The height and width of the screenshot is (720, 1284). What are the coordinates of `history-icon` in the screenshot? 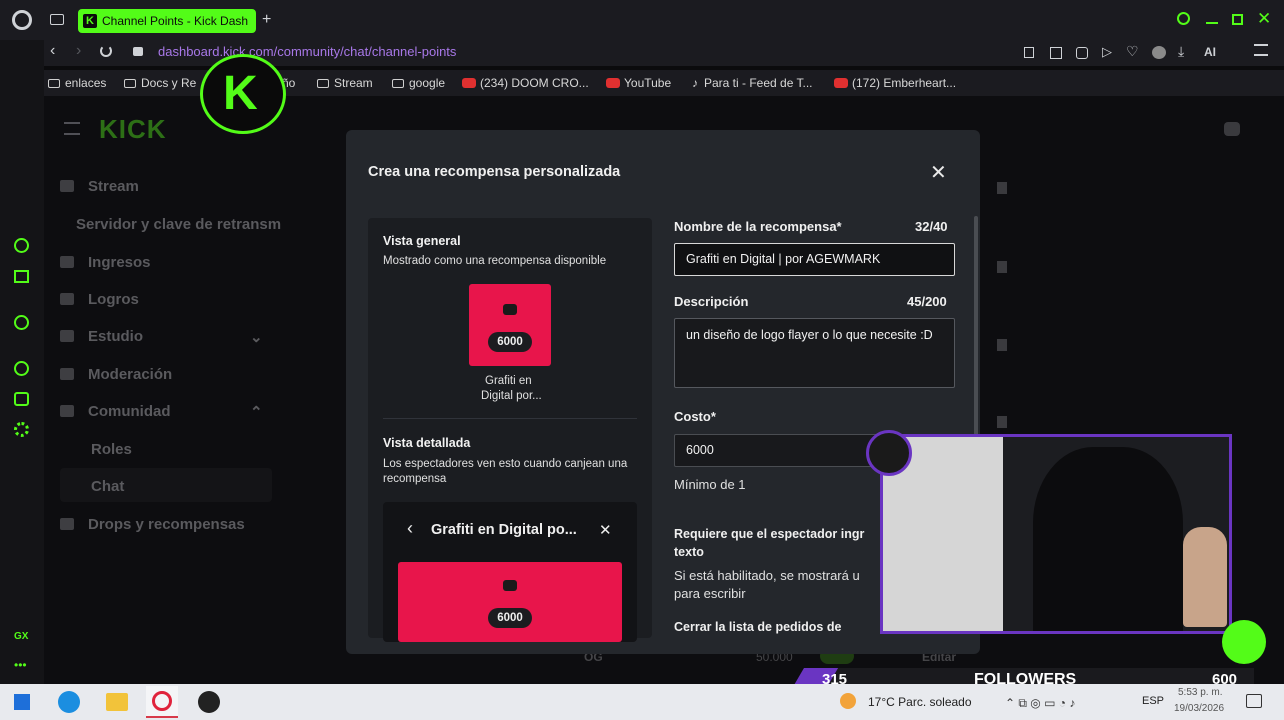 It's located at (21, 368).